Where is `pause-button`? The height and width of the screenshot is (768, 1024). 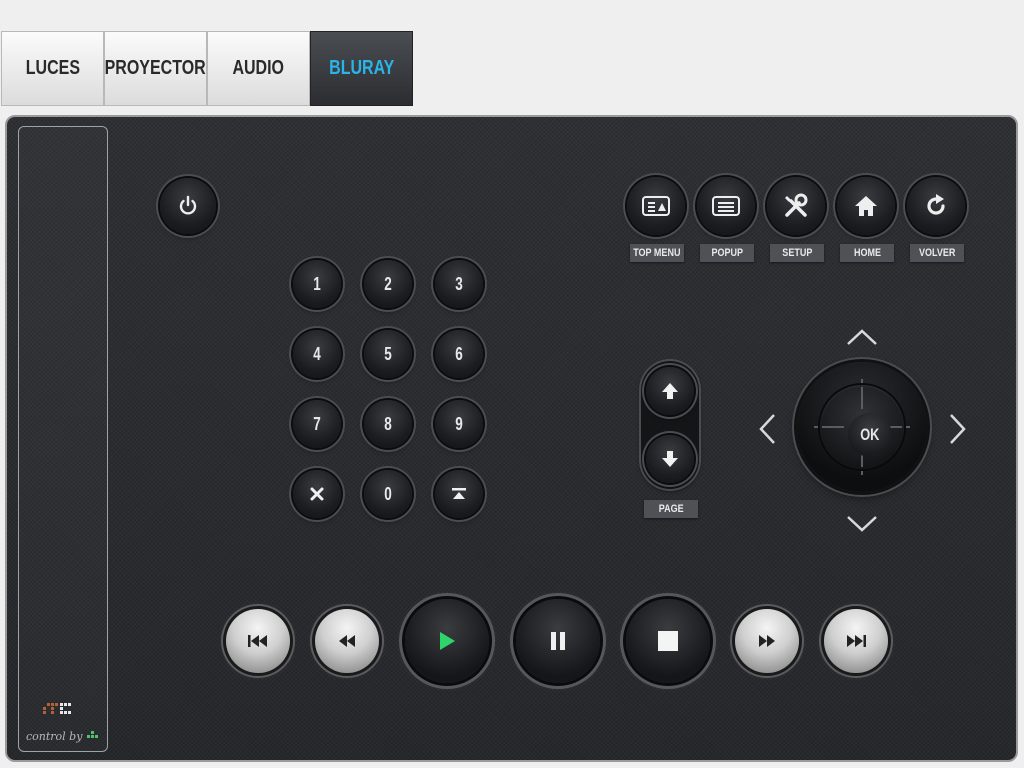
pause-button is located at coordinates (558, 641).